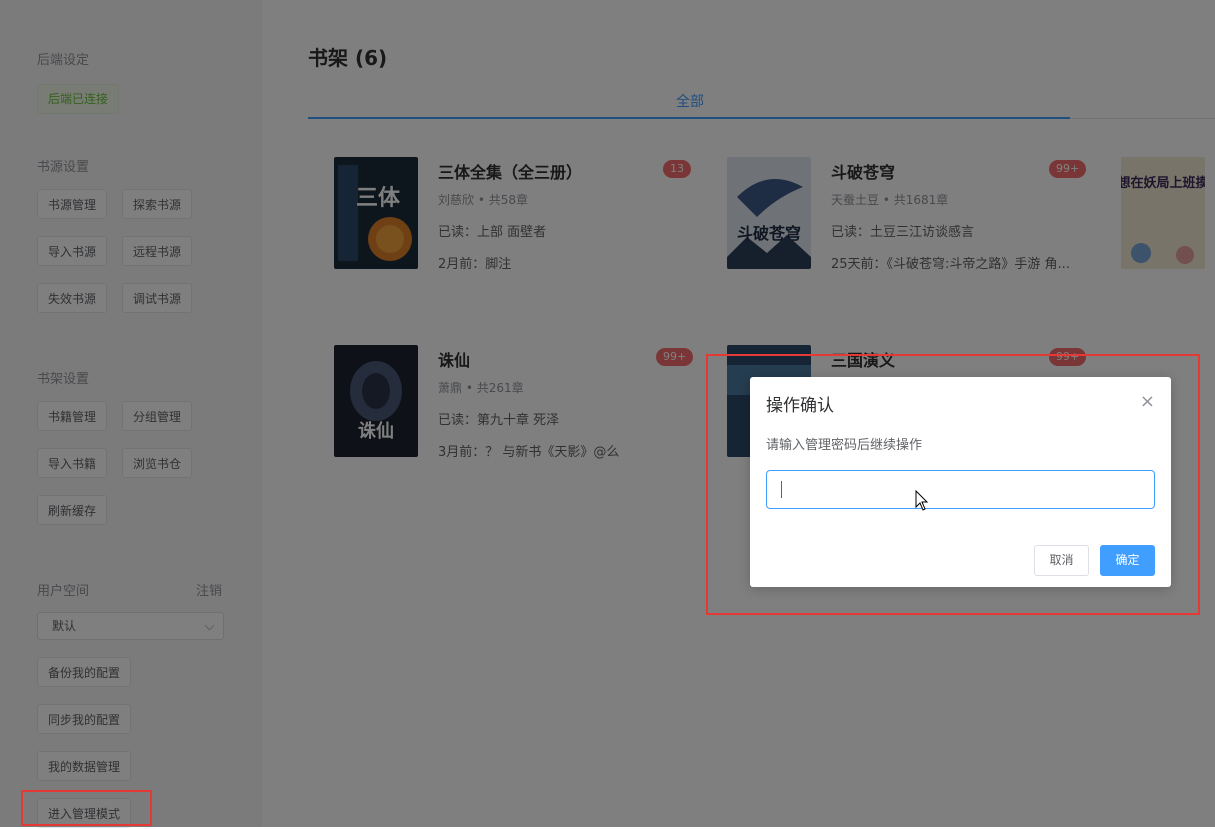  Describe the element at coordinates (922, 500) in the screenshot. I see `mouse-cursor-icon` at that location.